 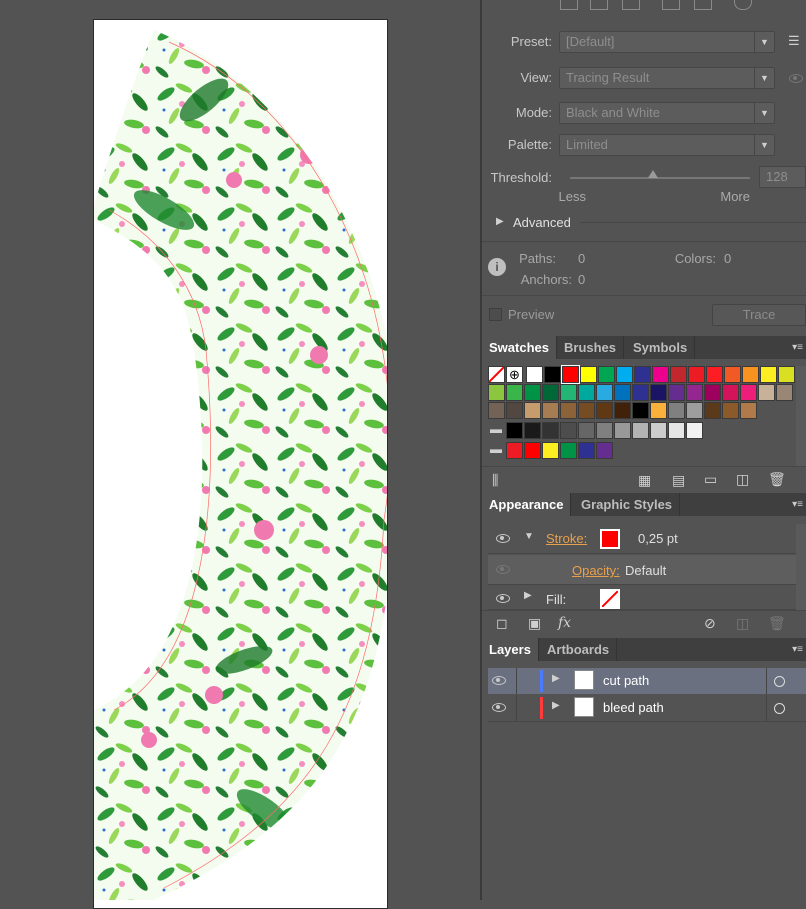 I want to click on clear-appearance-icon: ⊘, so click(x=710, y=623).